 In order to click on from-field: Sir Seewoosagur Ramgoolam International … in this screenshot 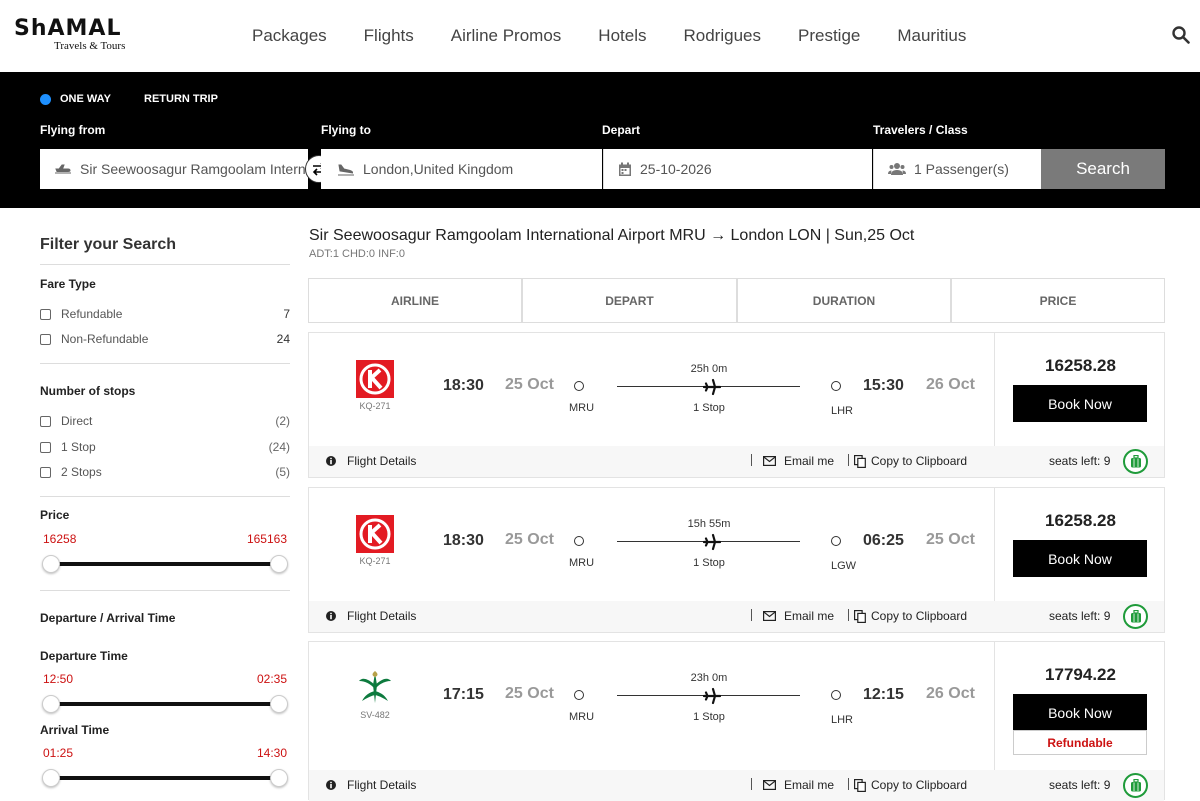, I will do `click(174, 169)`.